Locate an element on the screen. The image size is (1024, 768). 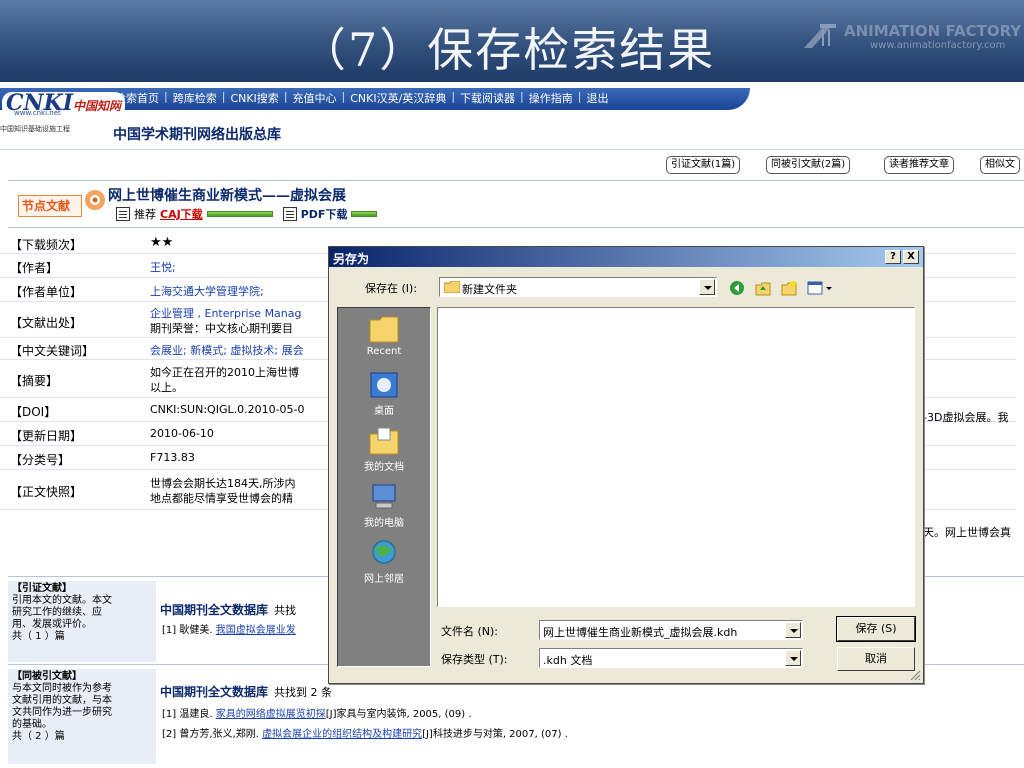
place-desktop: 桌面 is located at coordinates (384, 398).